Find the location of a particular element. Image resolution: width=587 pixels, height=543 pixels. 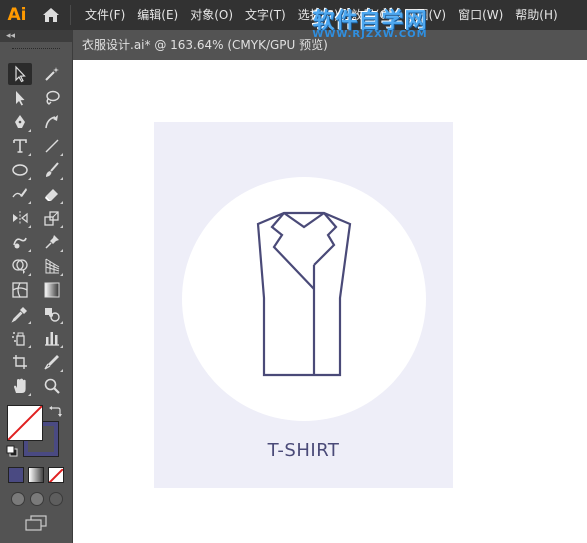

document-tab: 衣服设计.ai* @ 163.64% (CMYK/GPU 预览) is located at coordinates (330, 45).